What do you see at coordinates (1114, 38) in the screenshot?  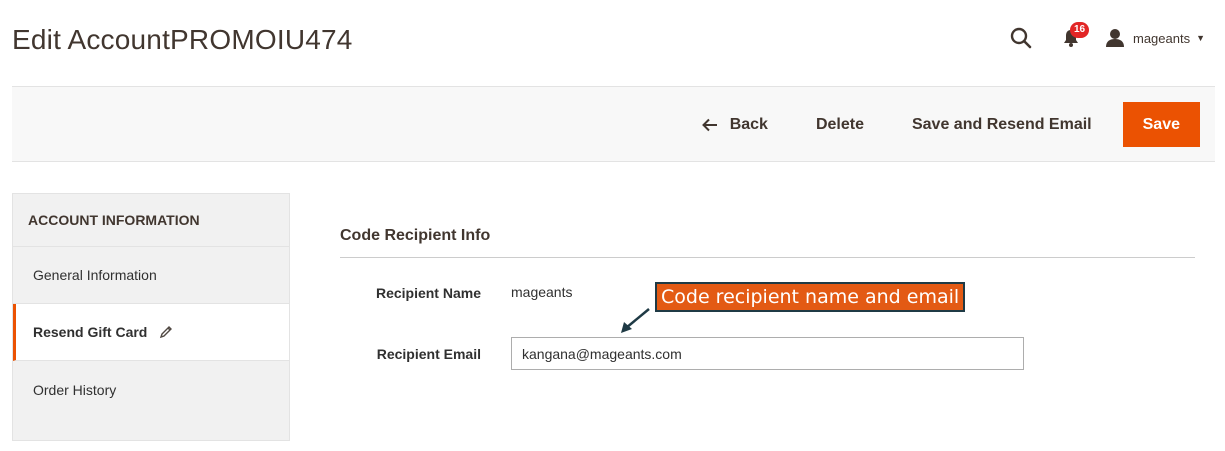 I see `user-icon` at bounding box center [1114, 38].